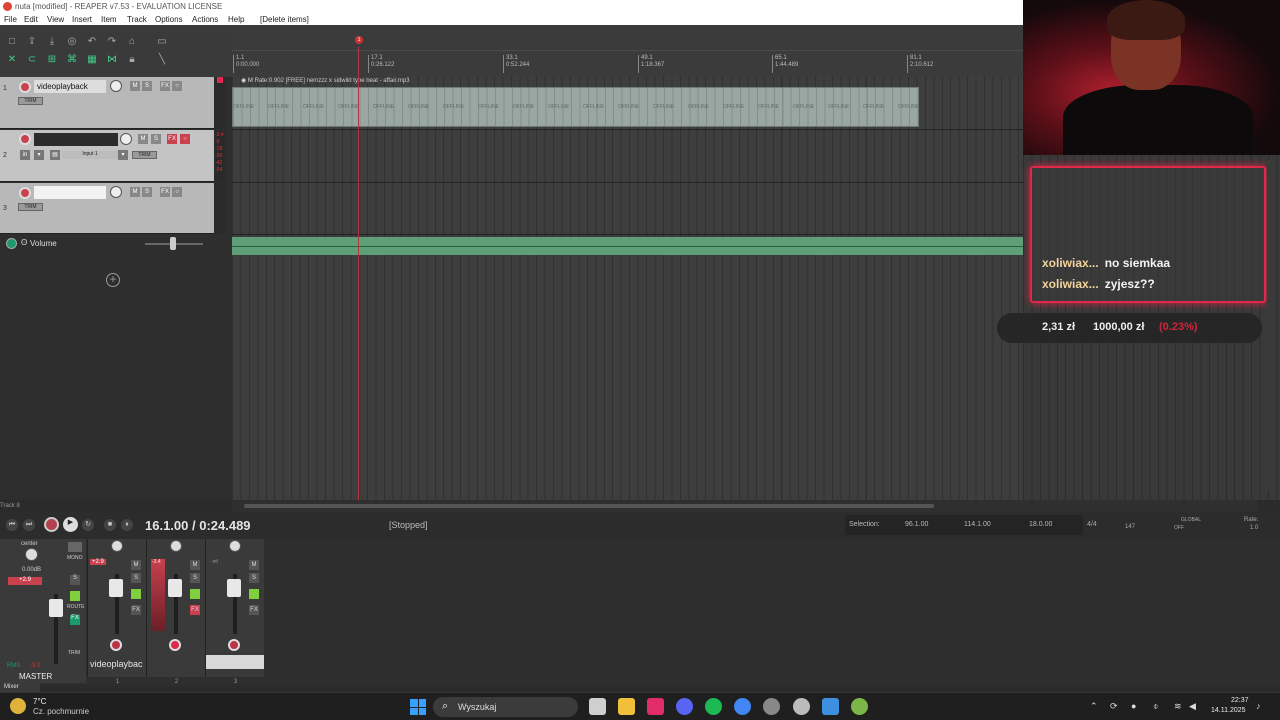 Image resolution: width=1280 pixels, height=720 pixels. Describe the element at coordinates (123, 155) in the screenshot. I see `input-dropdown-icon: ▾` at that location.